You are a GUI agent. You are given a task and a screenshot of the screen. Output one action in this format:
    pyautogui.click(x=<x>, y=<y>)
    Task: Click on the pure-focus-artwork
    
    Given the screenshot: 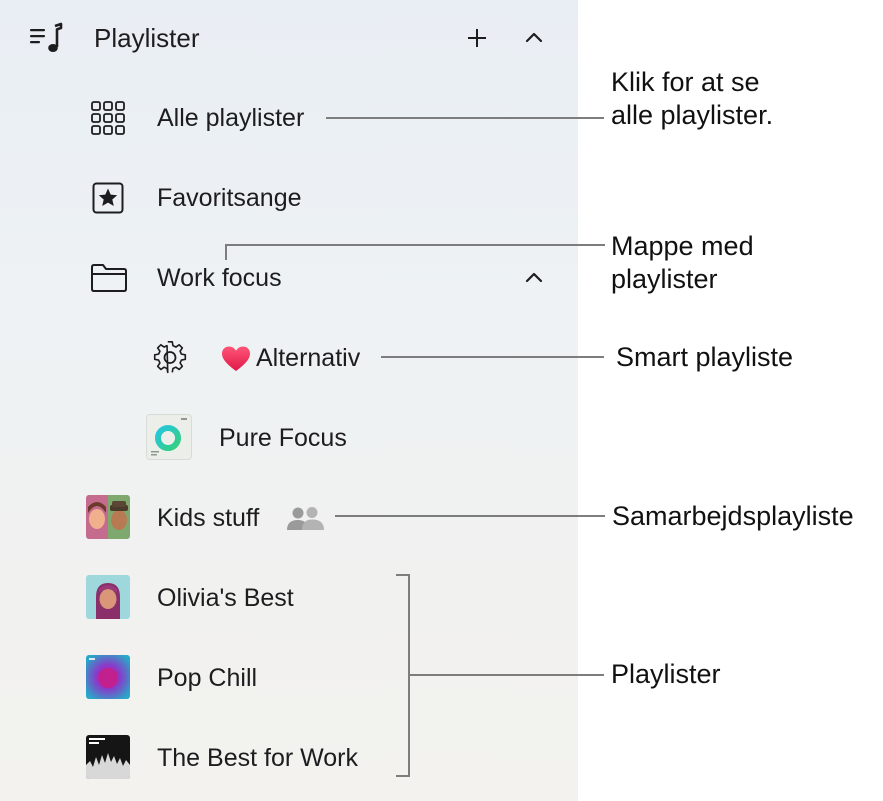 What is the action you would take?
    pyautogui.click(x=169, y=437)
    